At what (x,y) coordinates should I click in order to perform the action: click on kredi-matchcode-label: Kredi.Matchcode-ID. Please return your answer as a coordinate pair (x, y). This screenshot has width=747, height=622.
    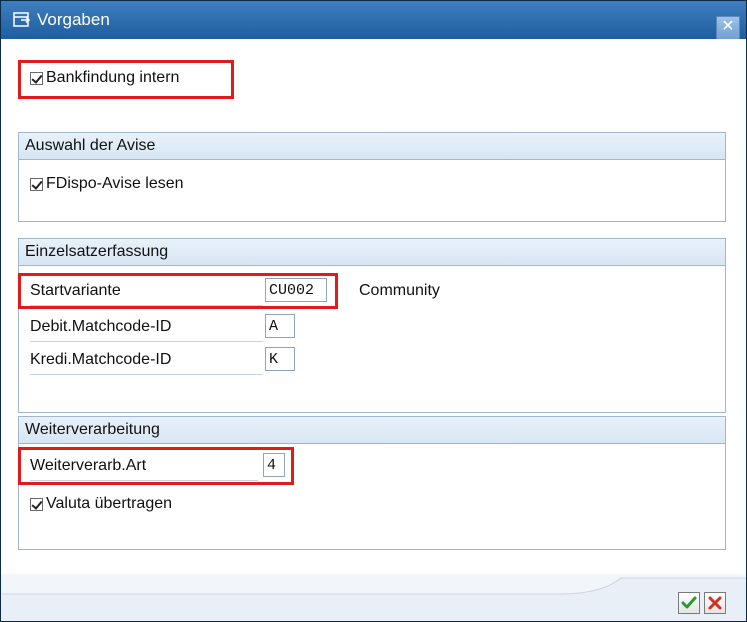
    Looking at the image, I should click on (101, 359).